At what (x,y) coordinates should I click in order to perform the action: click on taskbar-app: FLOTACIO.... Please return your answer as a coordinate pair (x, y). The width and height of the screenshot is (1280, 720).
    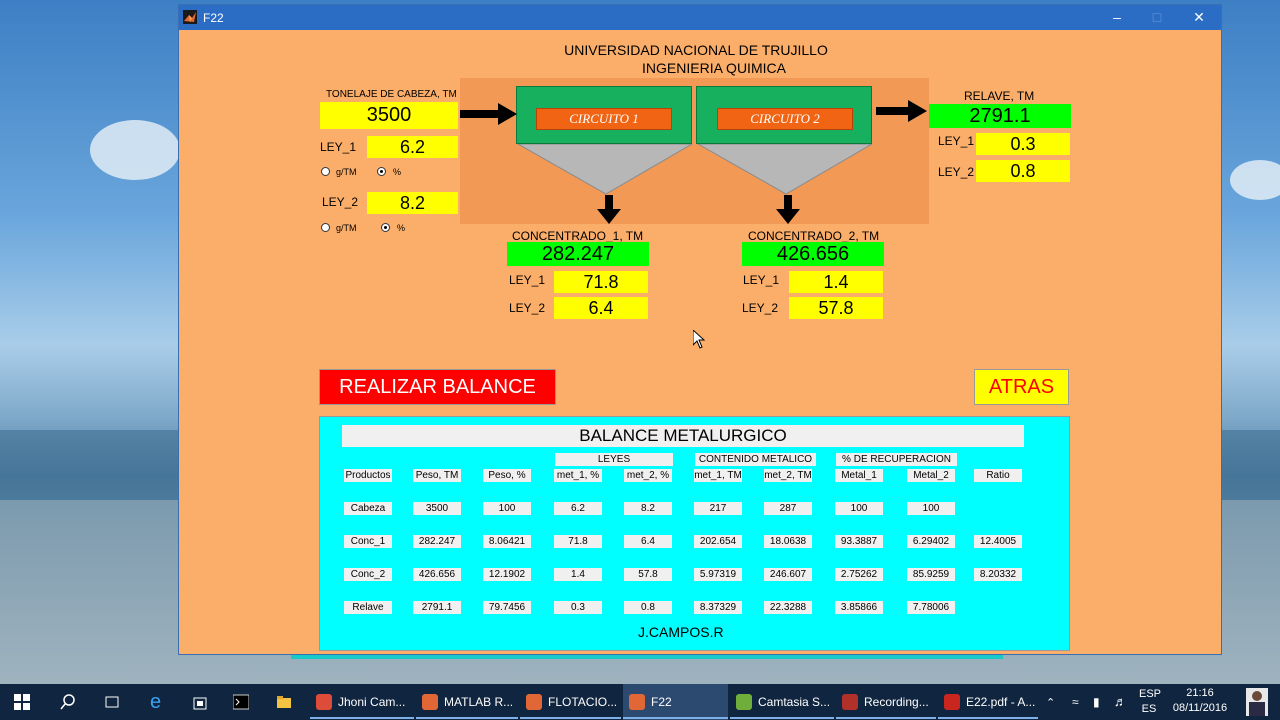
    Looking at the image, I should click on (570, 702).